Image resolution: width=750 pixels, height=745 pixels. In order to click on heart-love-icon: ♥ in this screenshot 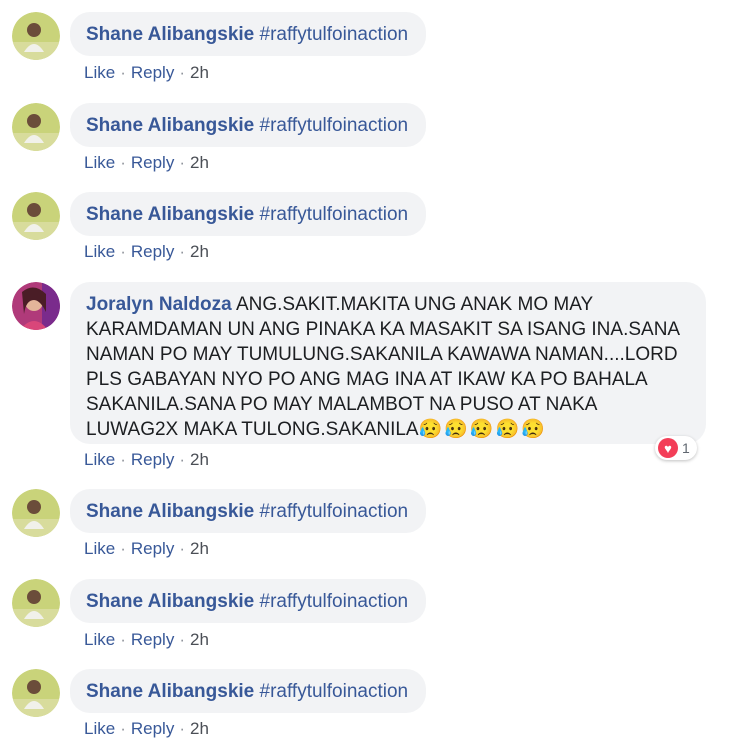, I will do `click(668, 448)`.